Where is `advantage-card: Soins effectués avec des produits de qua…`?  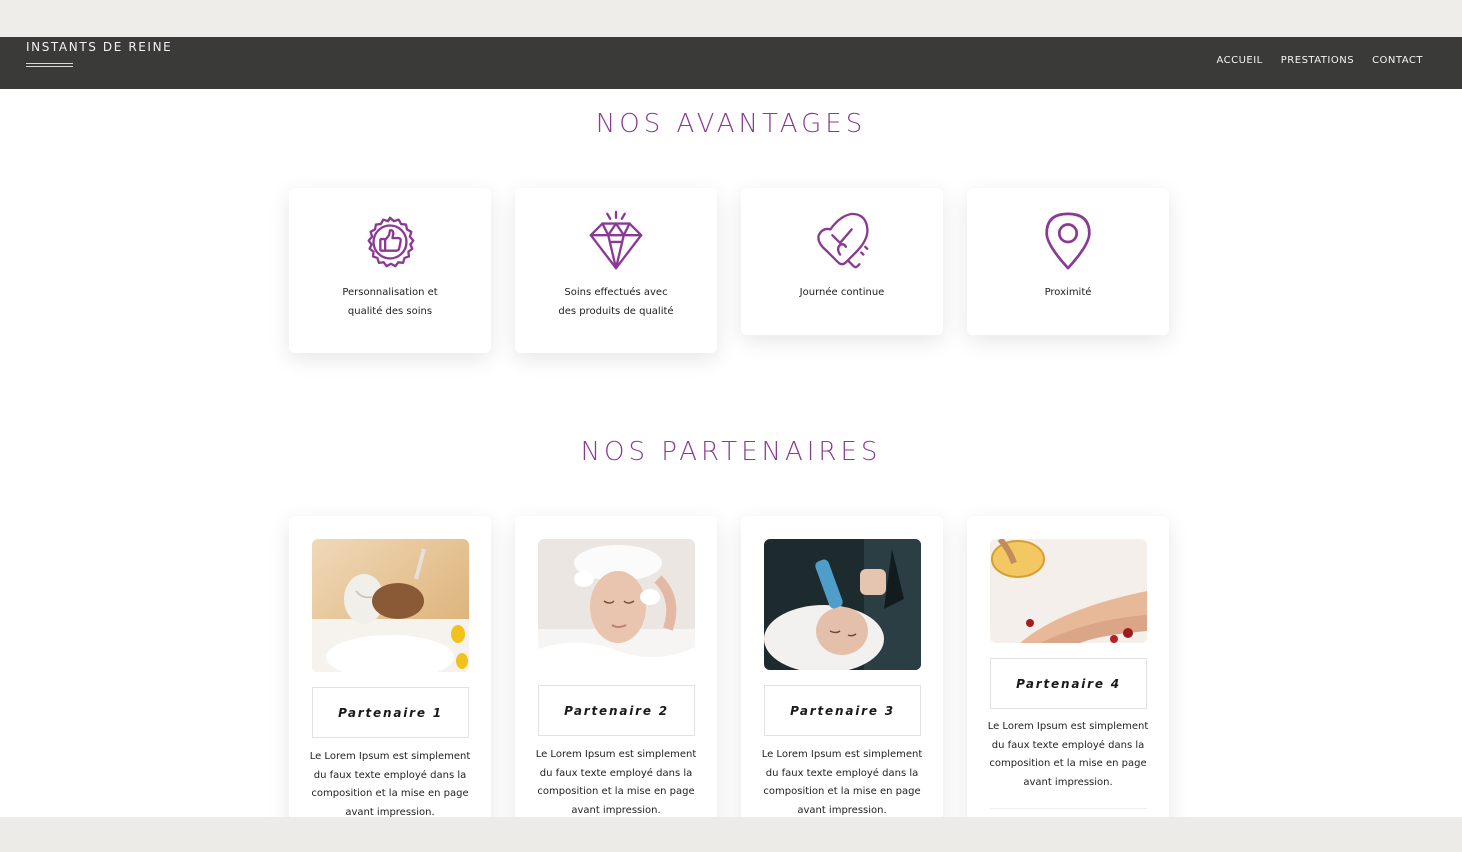
advantage-card: Soins effectués avec des produits de qua… is located at coordinates (616, 270).